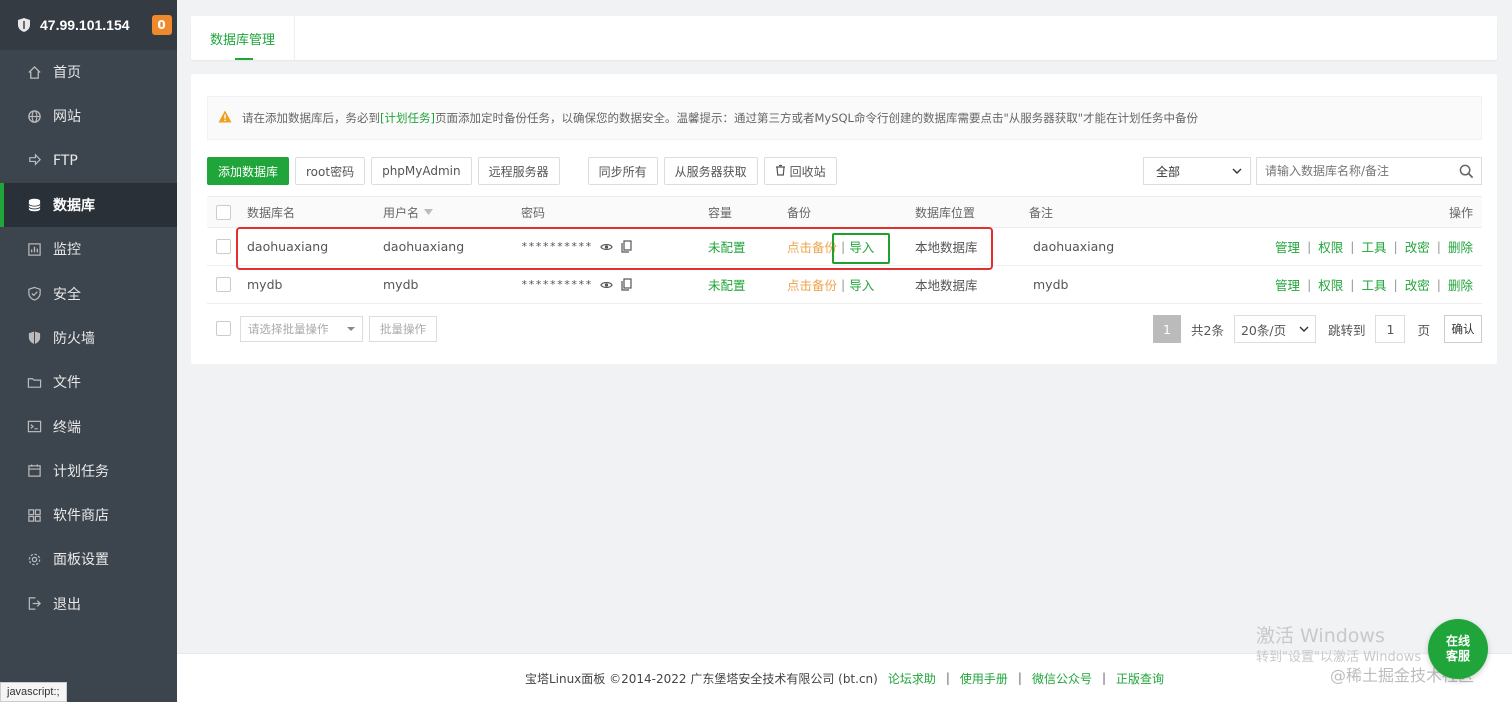 The image size is (1512, 702). What do you see at coordinates (1390, 329) in the screenshot?
I see `jump-page-input: 1` at bounding box center [1390, 329].